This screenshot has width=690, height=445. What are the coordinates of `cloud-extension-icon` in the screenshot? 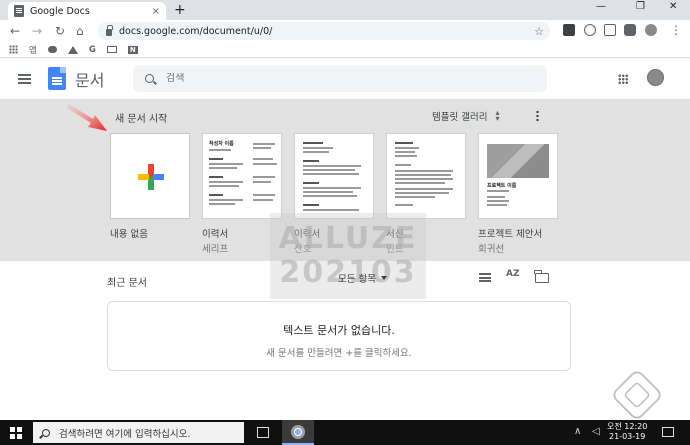 It's located at (590, 30).